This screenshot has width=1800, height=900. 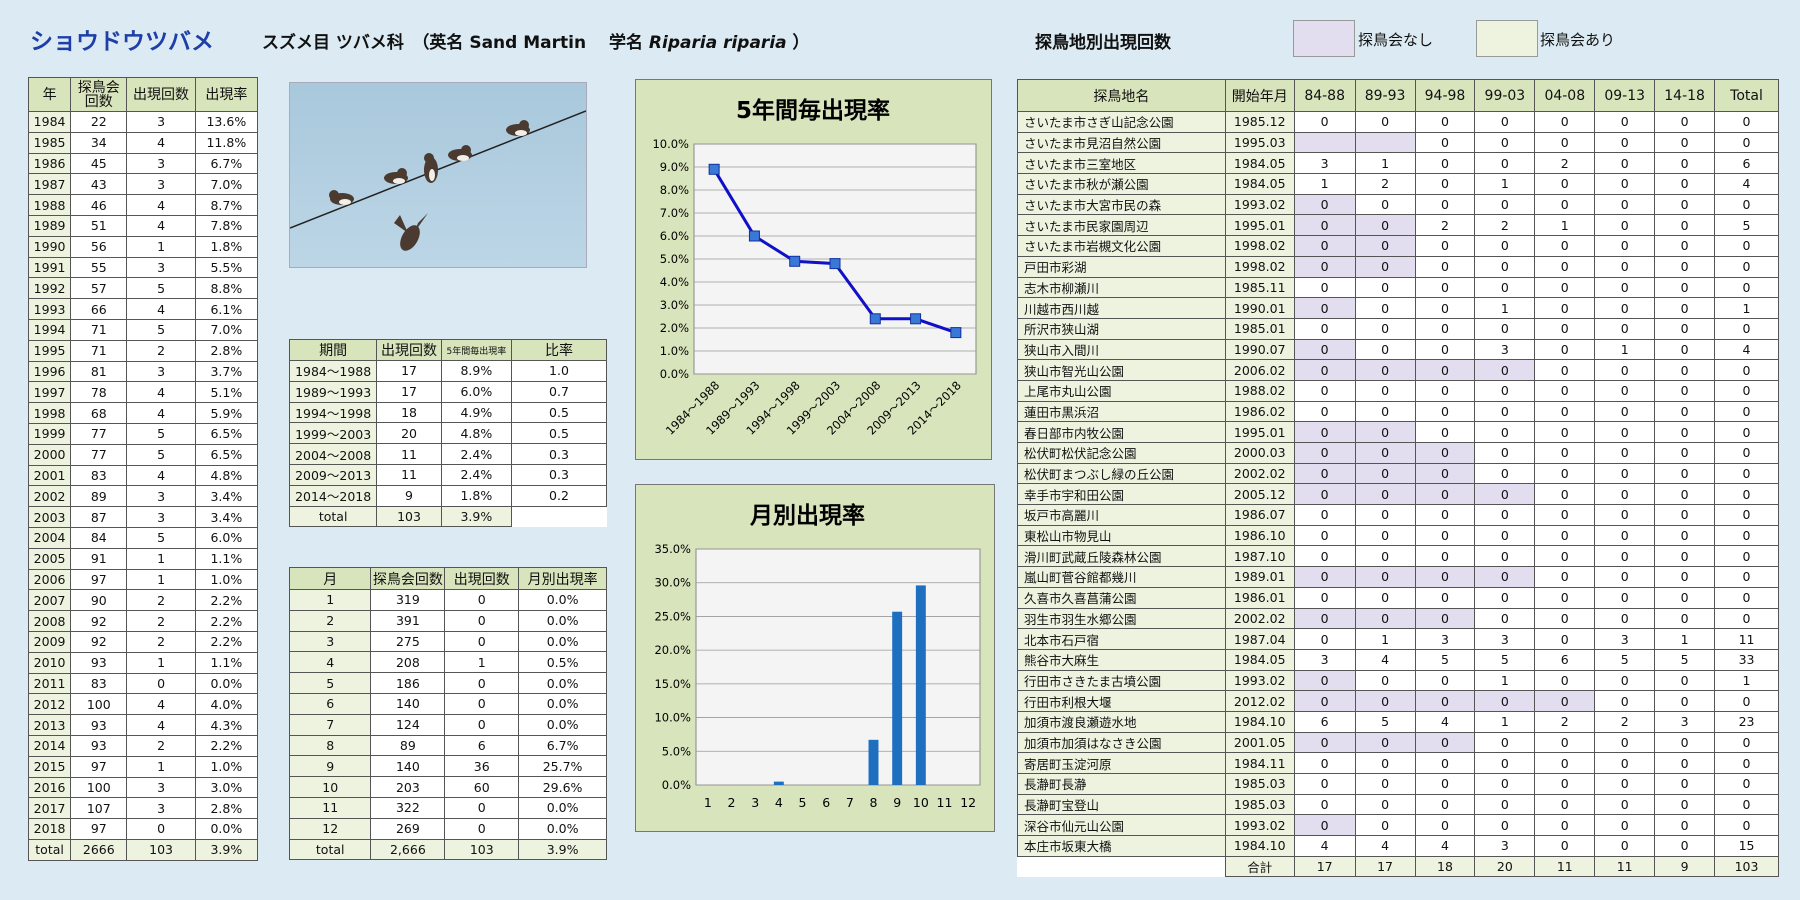 I want to click on site-row: 狭山市智光山公園 2006.02 0 0 0 0 0 0 0 0, so click(x=1398, y=370).